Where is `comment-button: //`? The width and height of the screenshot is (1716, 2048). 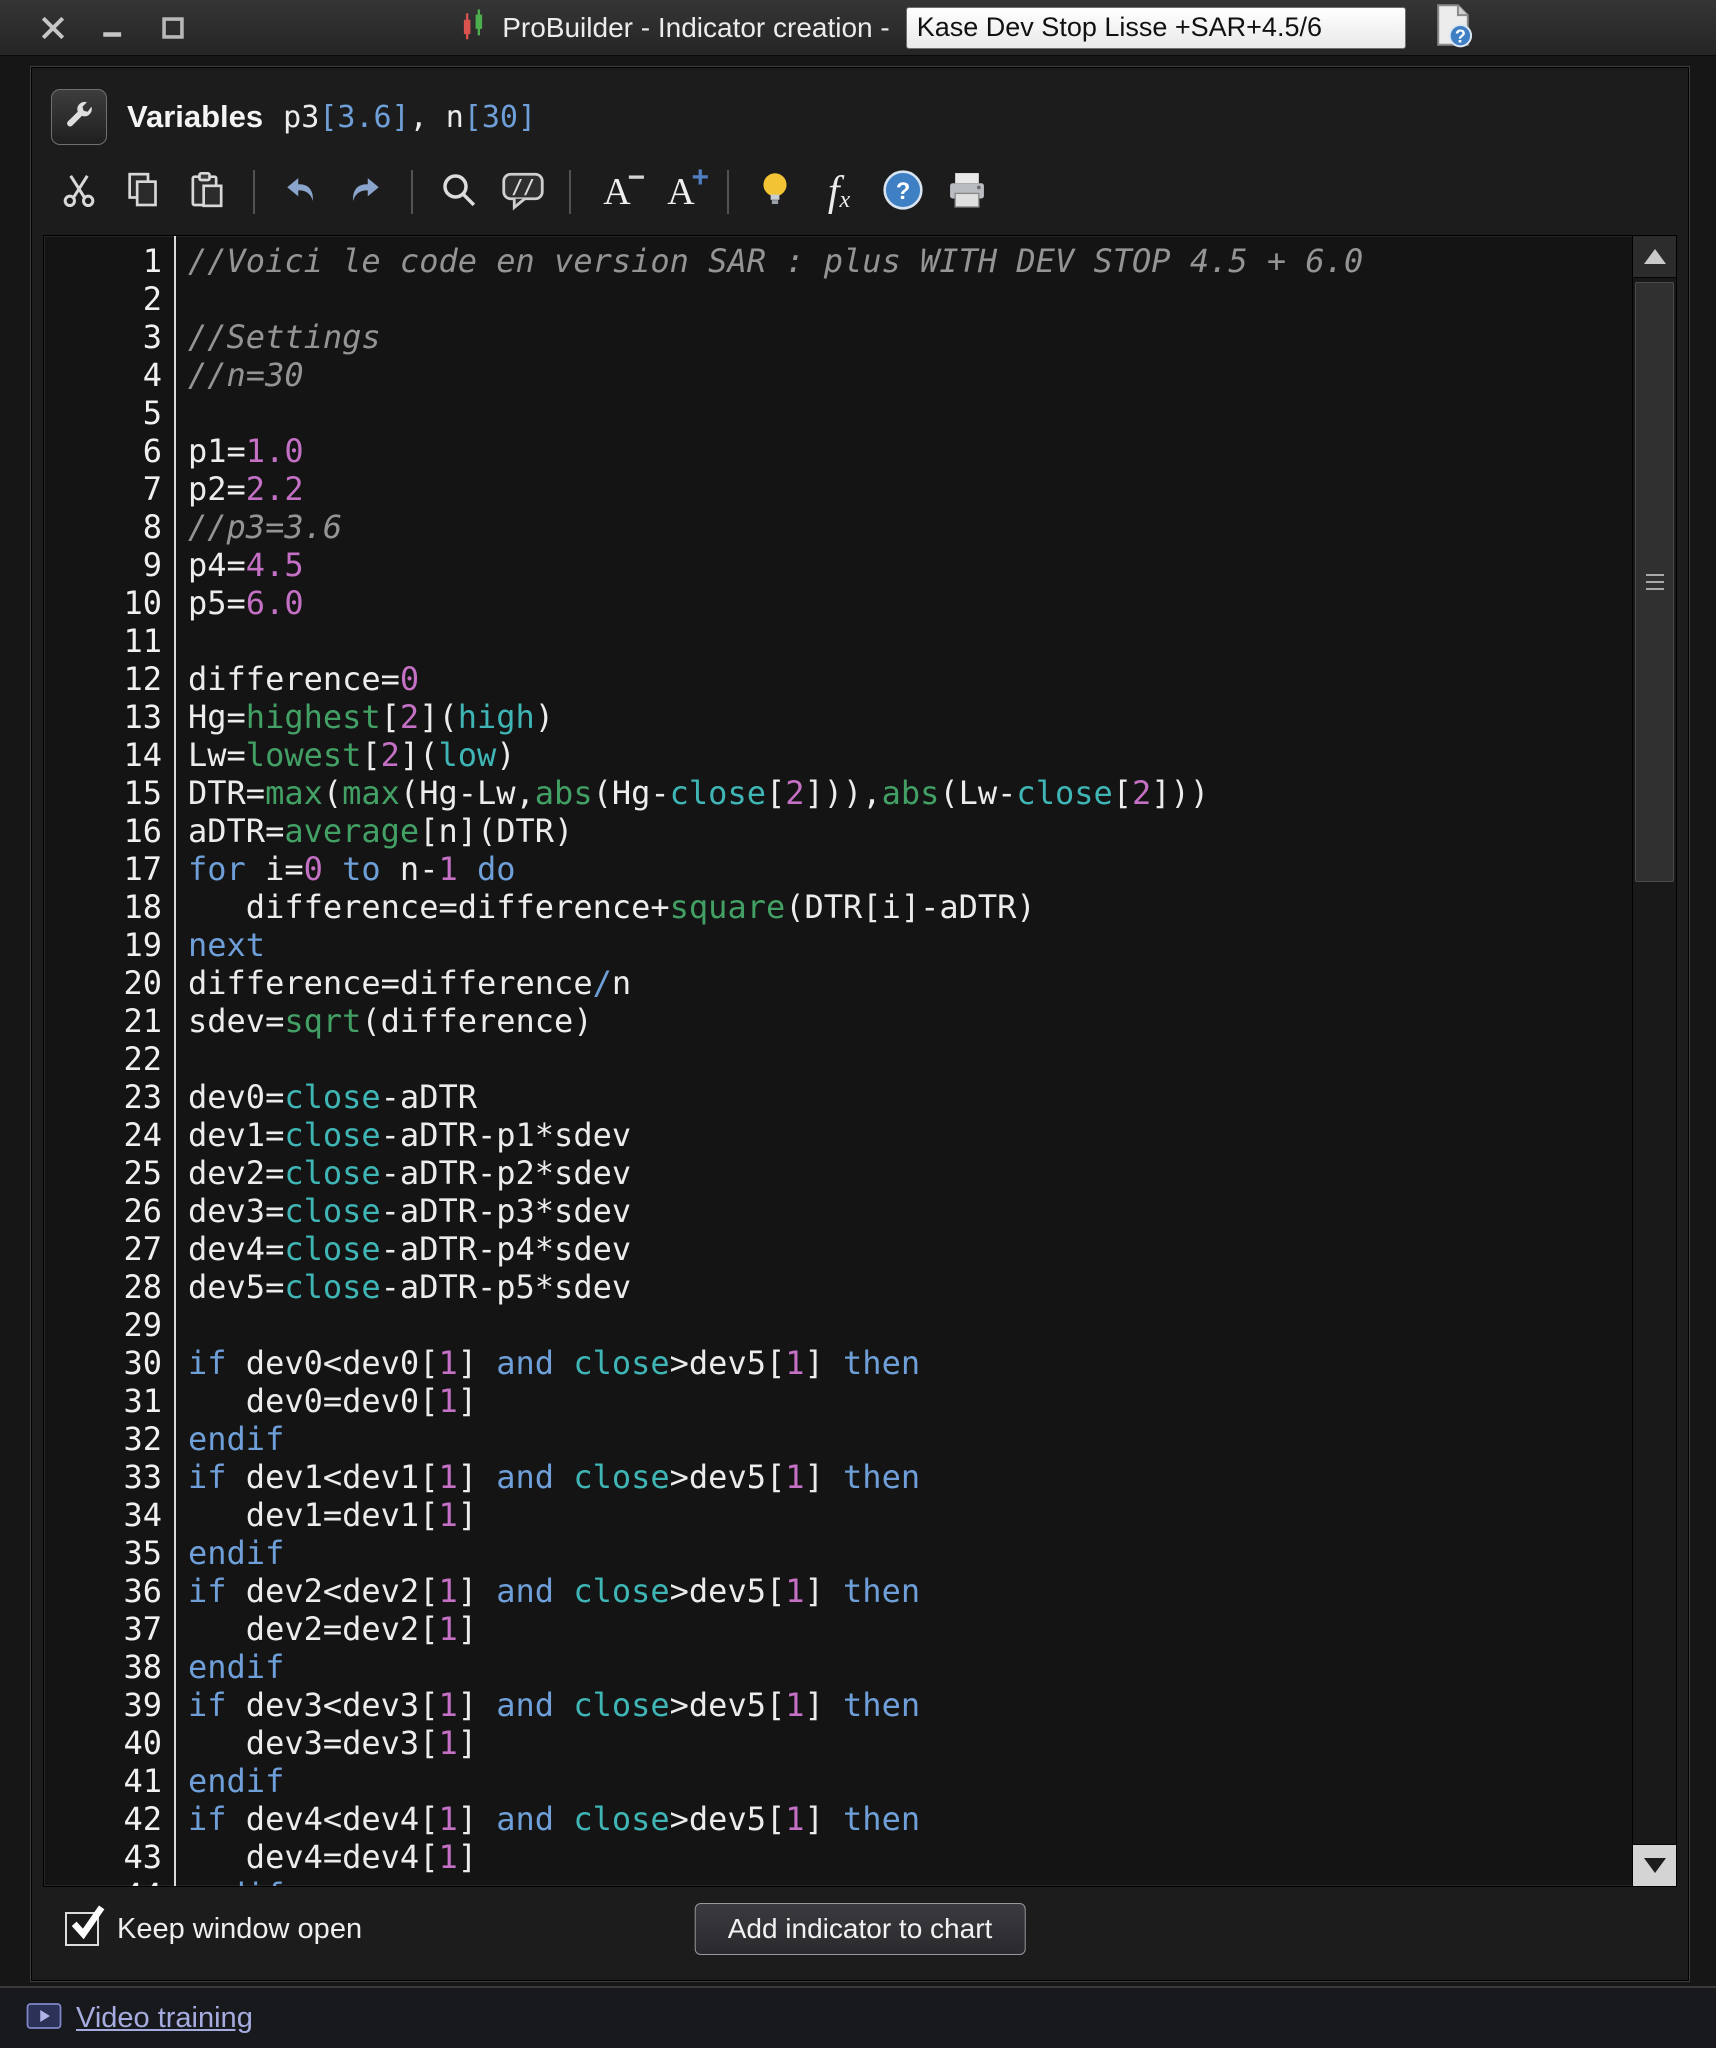 comment-button: // is located at coordinates (523, 192).